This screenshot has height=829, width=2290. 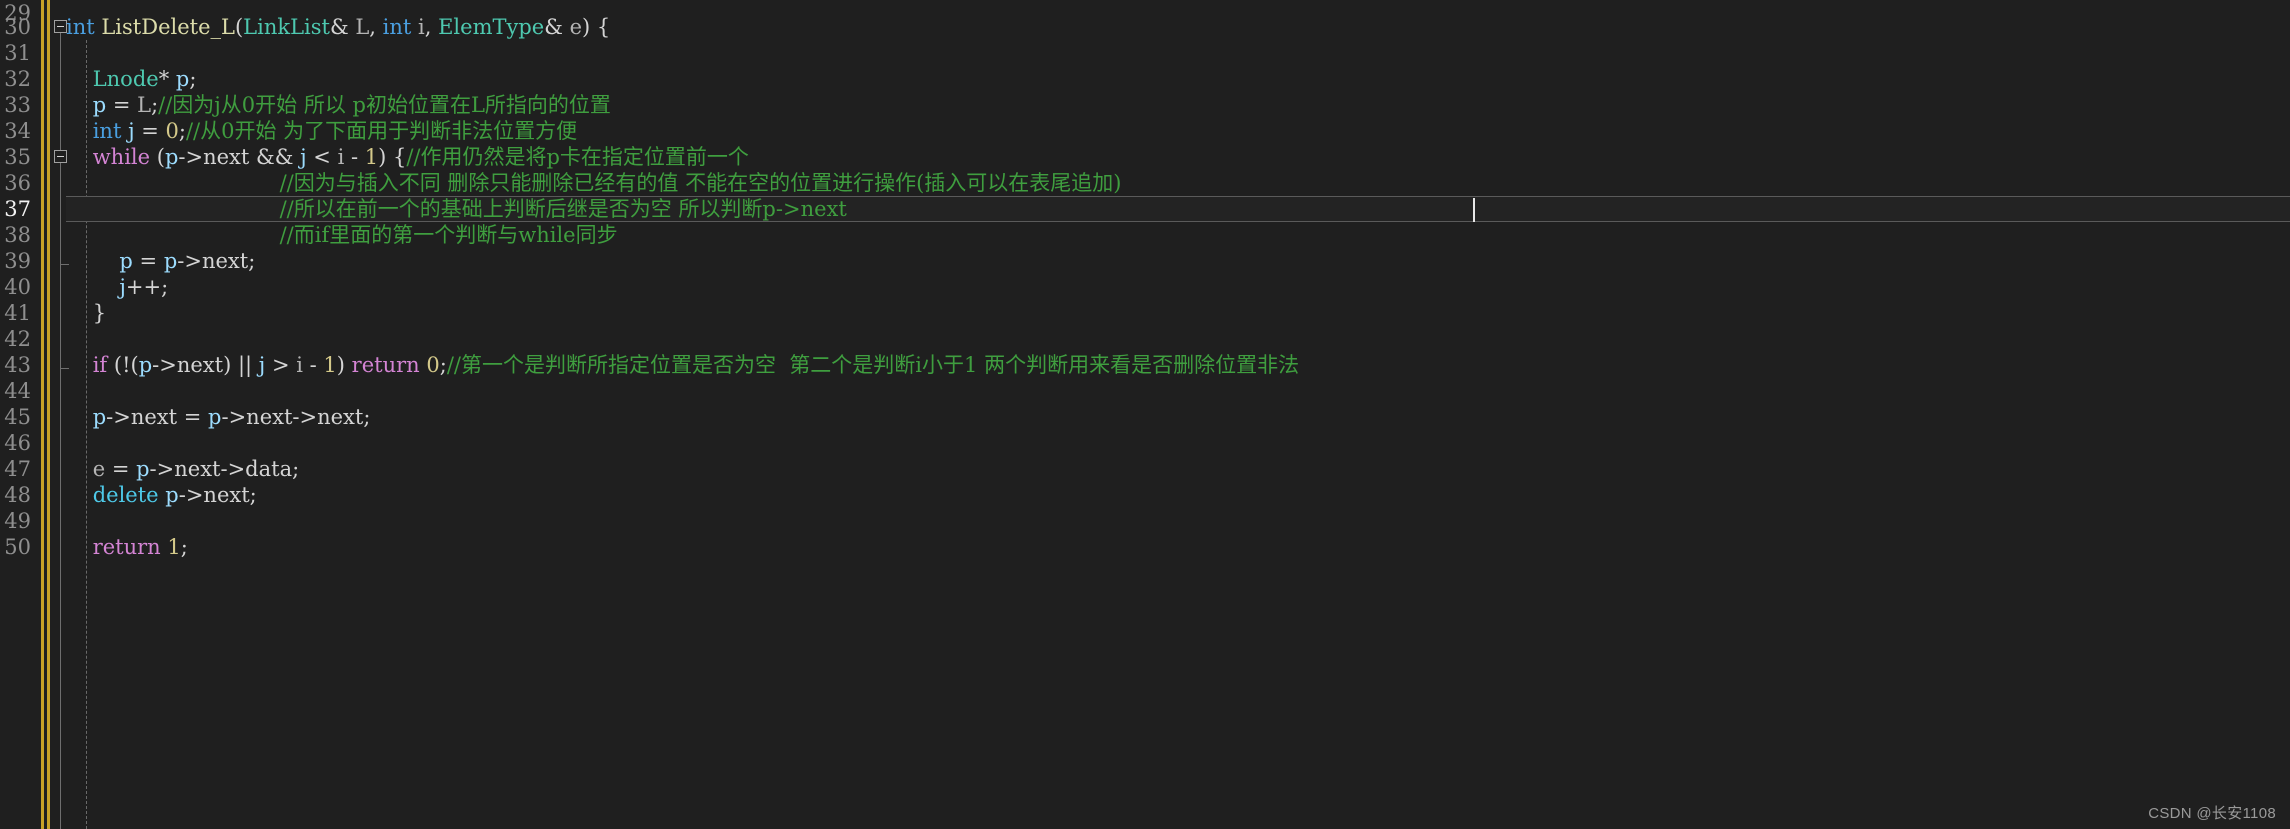 I want to click on token-punct: >, so click(x=281, y=365).